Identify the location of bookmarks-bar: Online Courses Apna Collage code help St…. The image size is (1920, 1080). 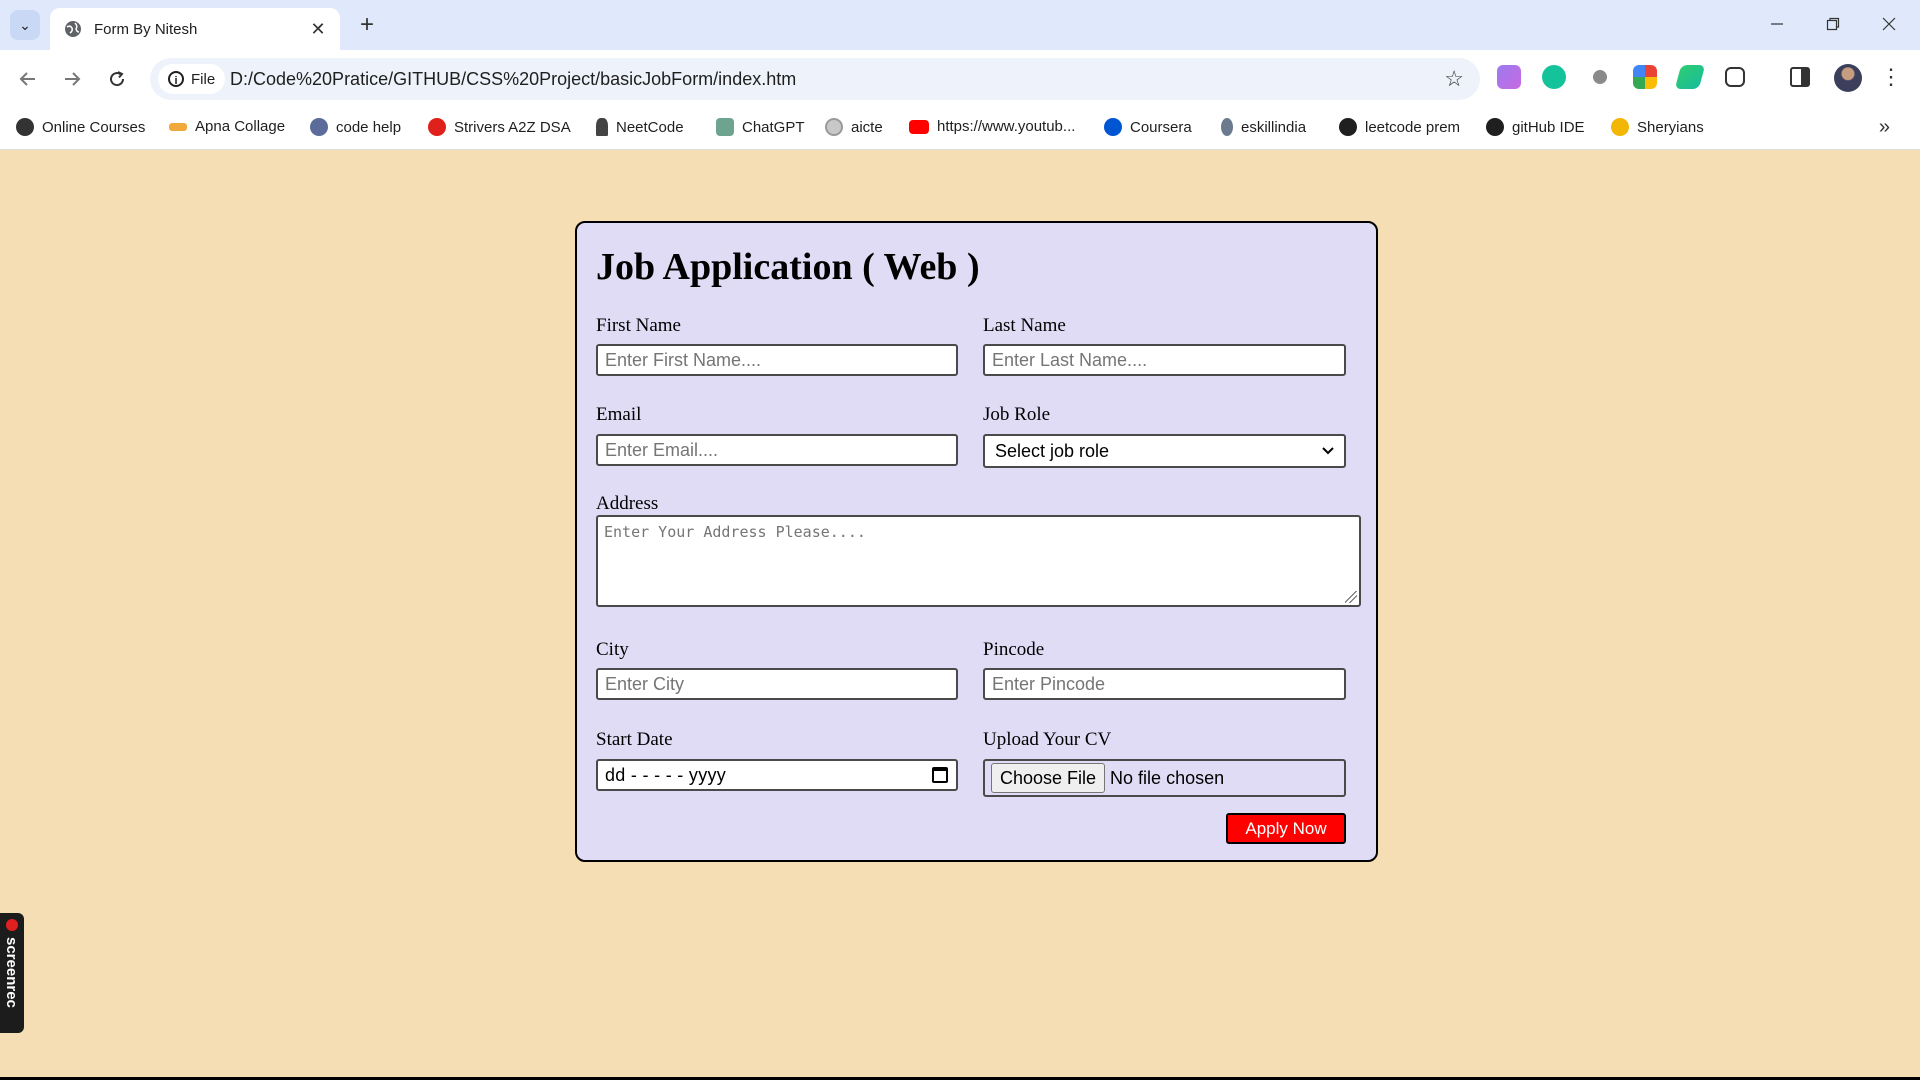
(960, 129).